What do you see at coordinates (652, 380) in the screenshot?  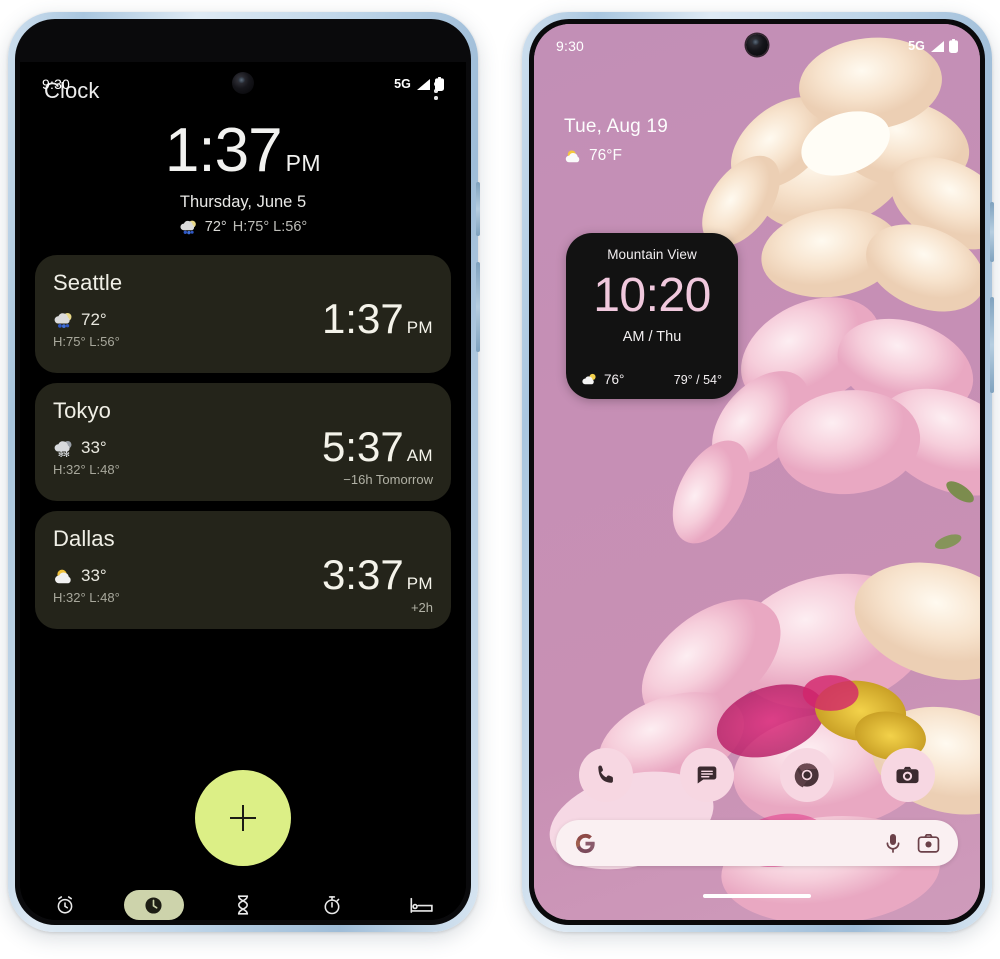 I see `widget-weather-row: 76° 79° / 54°` at bounding box center [652, 380].